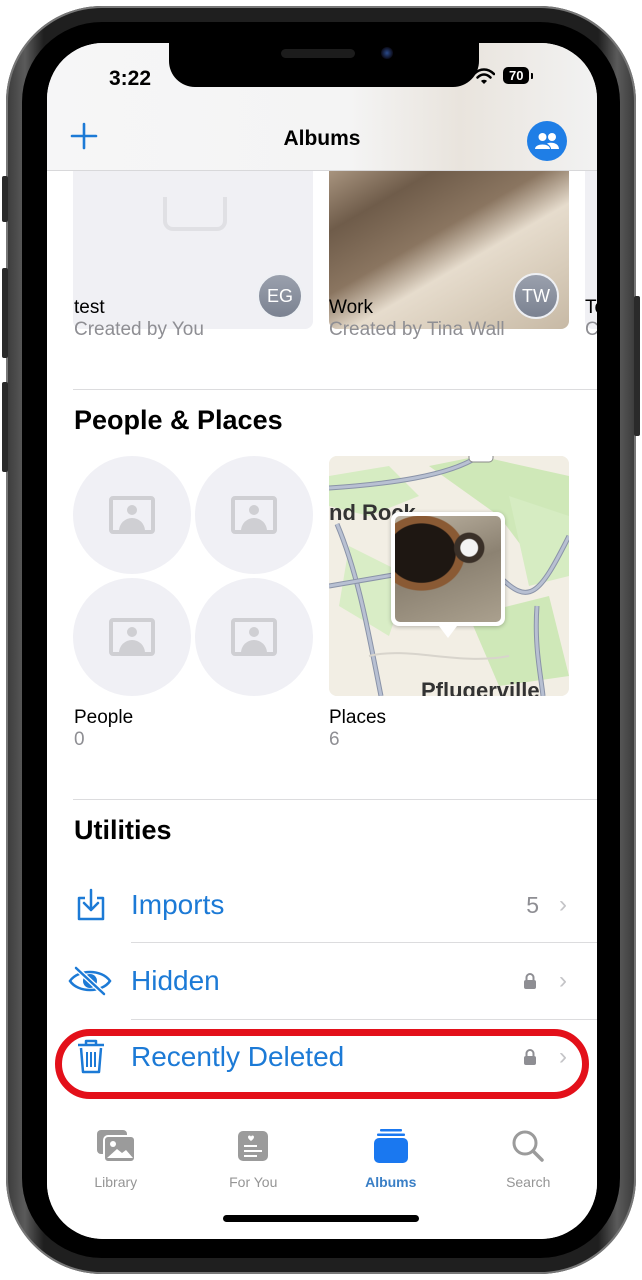  I want to click on places-label: Places, so click(358, 717).